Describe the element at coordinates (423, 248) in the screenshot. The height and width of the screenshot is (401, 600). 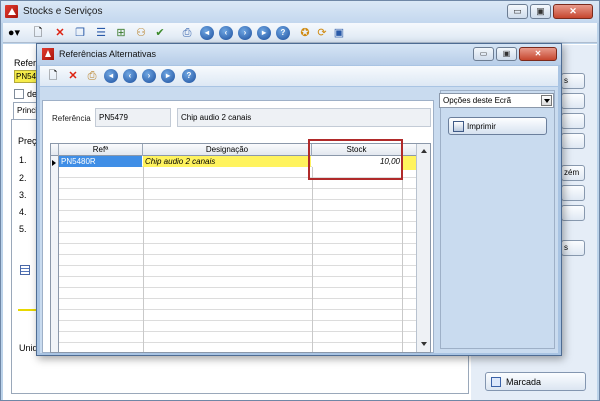
I see `grid-vertical-scrollbar` at that location.